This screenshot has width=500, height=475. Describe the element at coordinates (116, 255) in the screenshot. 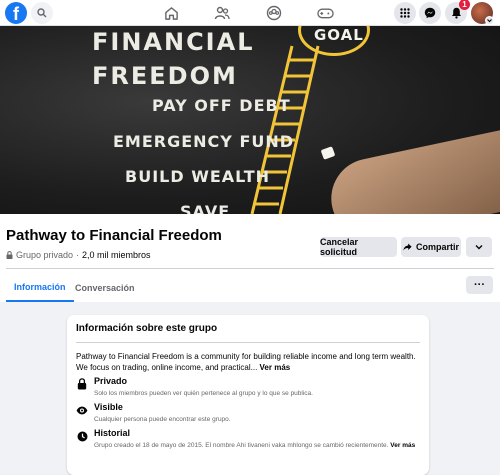

I see `members-count: 2,0 mil miembros` at that location.